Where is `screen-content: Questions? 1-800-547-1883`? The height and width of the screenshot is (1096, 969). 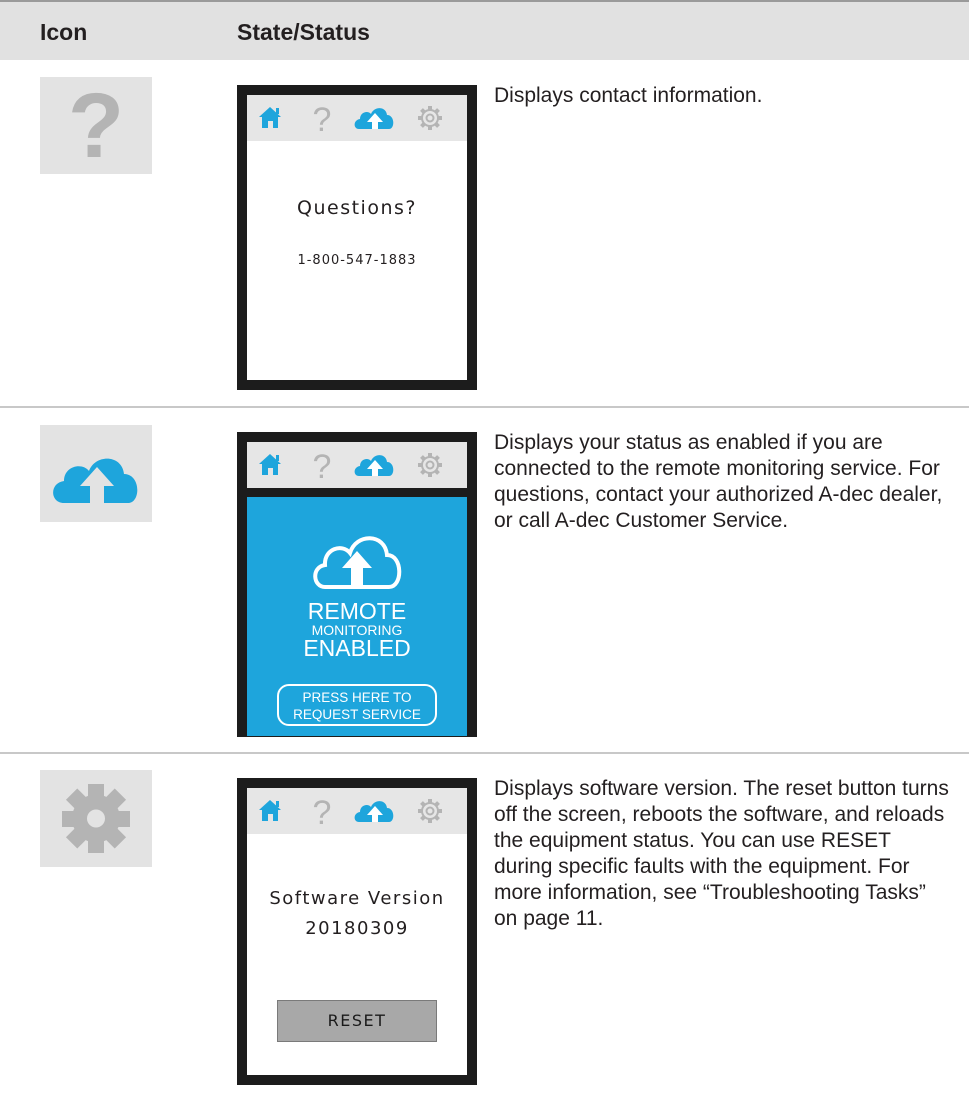 screen-content: Questions? 1-800-547-1883 is located at coordinates (357, 260).